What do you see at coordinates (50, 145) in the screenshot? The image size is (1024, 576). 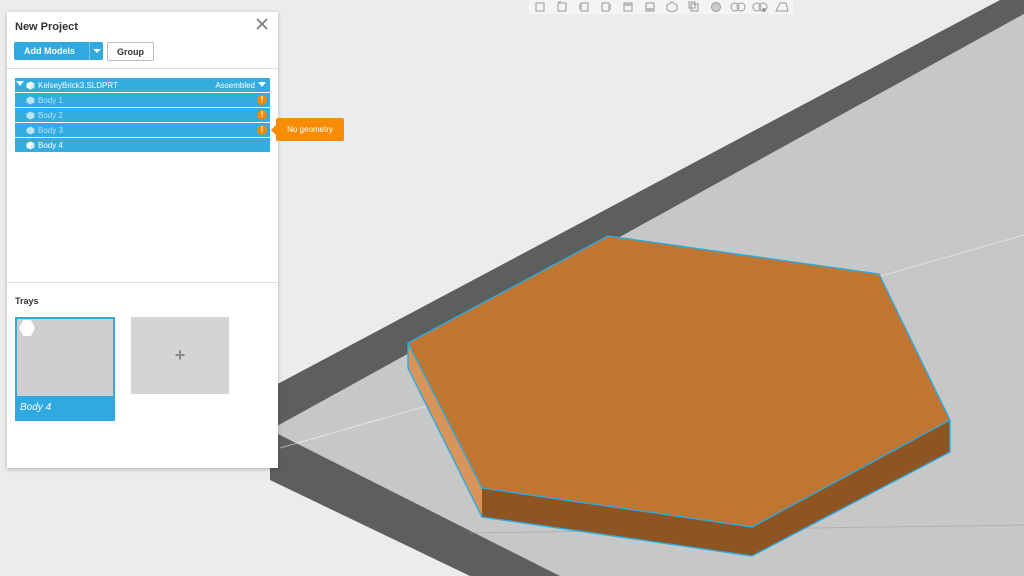 I see `body-name: Body 4` at bounding box center [50, 145].